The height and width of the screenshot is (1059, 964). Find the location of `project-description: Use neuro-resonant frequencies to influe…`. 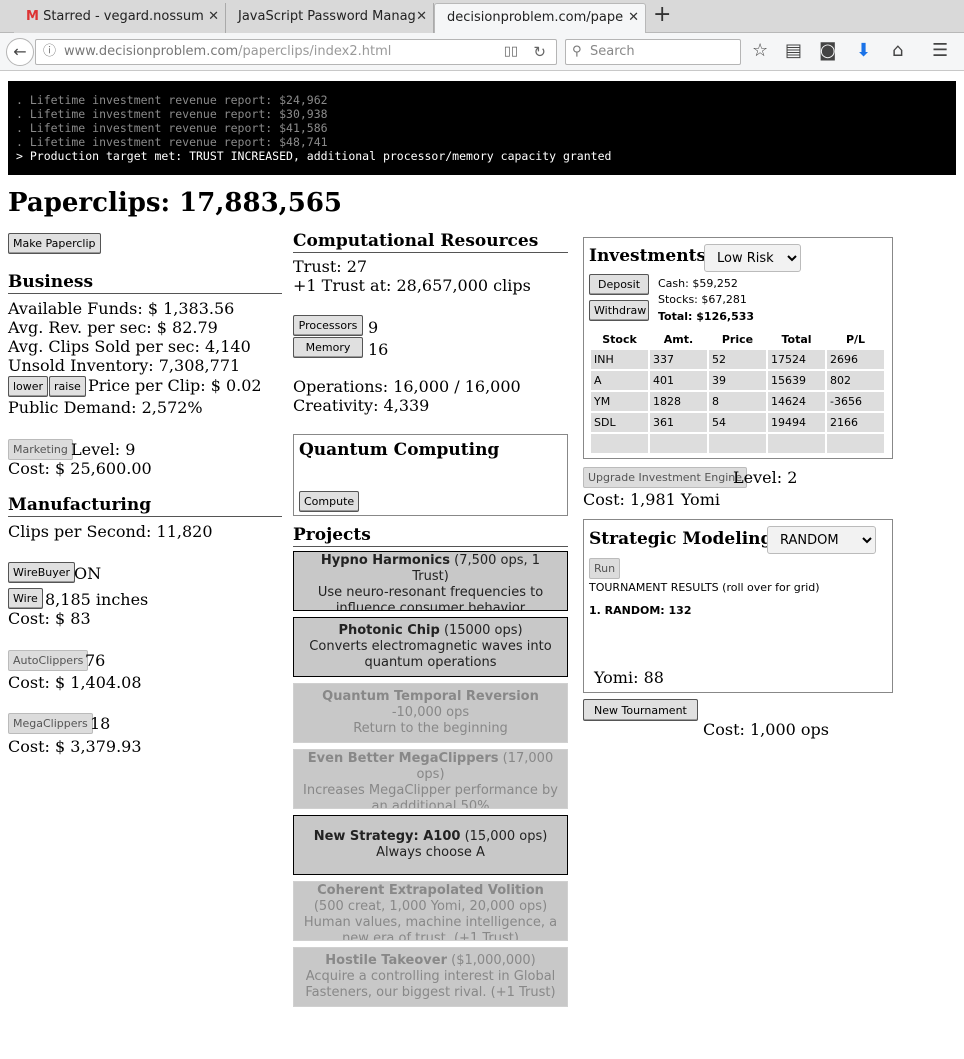

project-description: Use neuro-resonant frequencies to influe… is located at coordinates (430, 598).